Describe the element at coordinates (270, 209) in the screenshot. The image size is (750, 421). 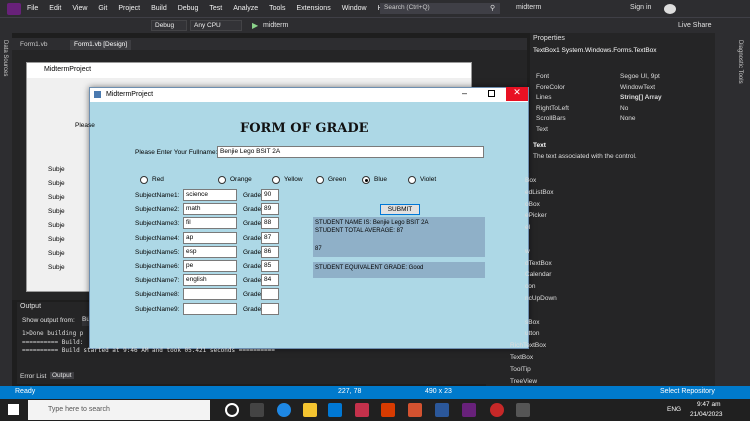
I see `grade-input: 89` at that location.